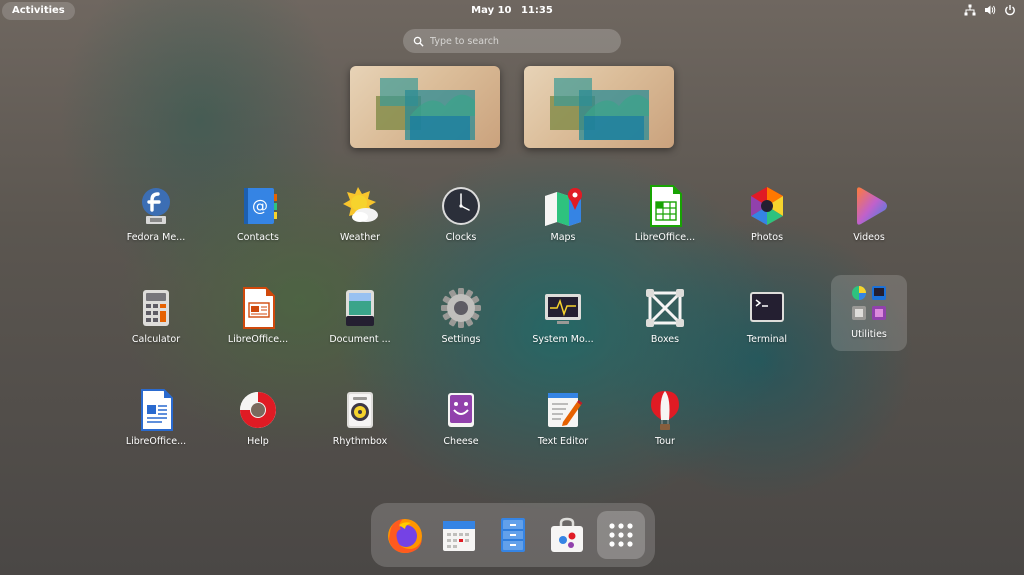 The height and width of the screenshot is (575, 1024). What do you see at coordinates (565, 410) in the screenshot?
I see `text-editor-icon` at bounding box center [565, 410].